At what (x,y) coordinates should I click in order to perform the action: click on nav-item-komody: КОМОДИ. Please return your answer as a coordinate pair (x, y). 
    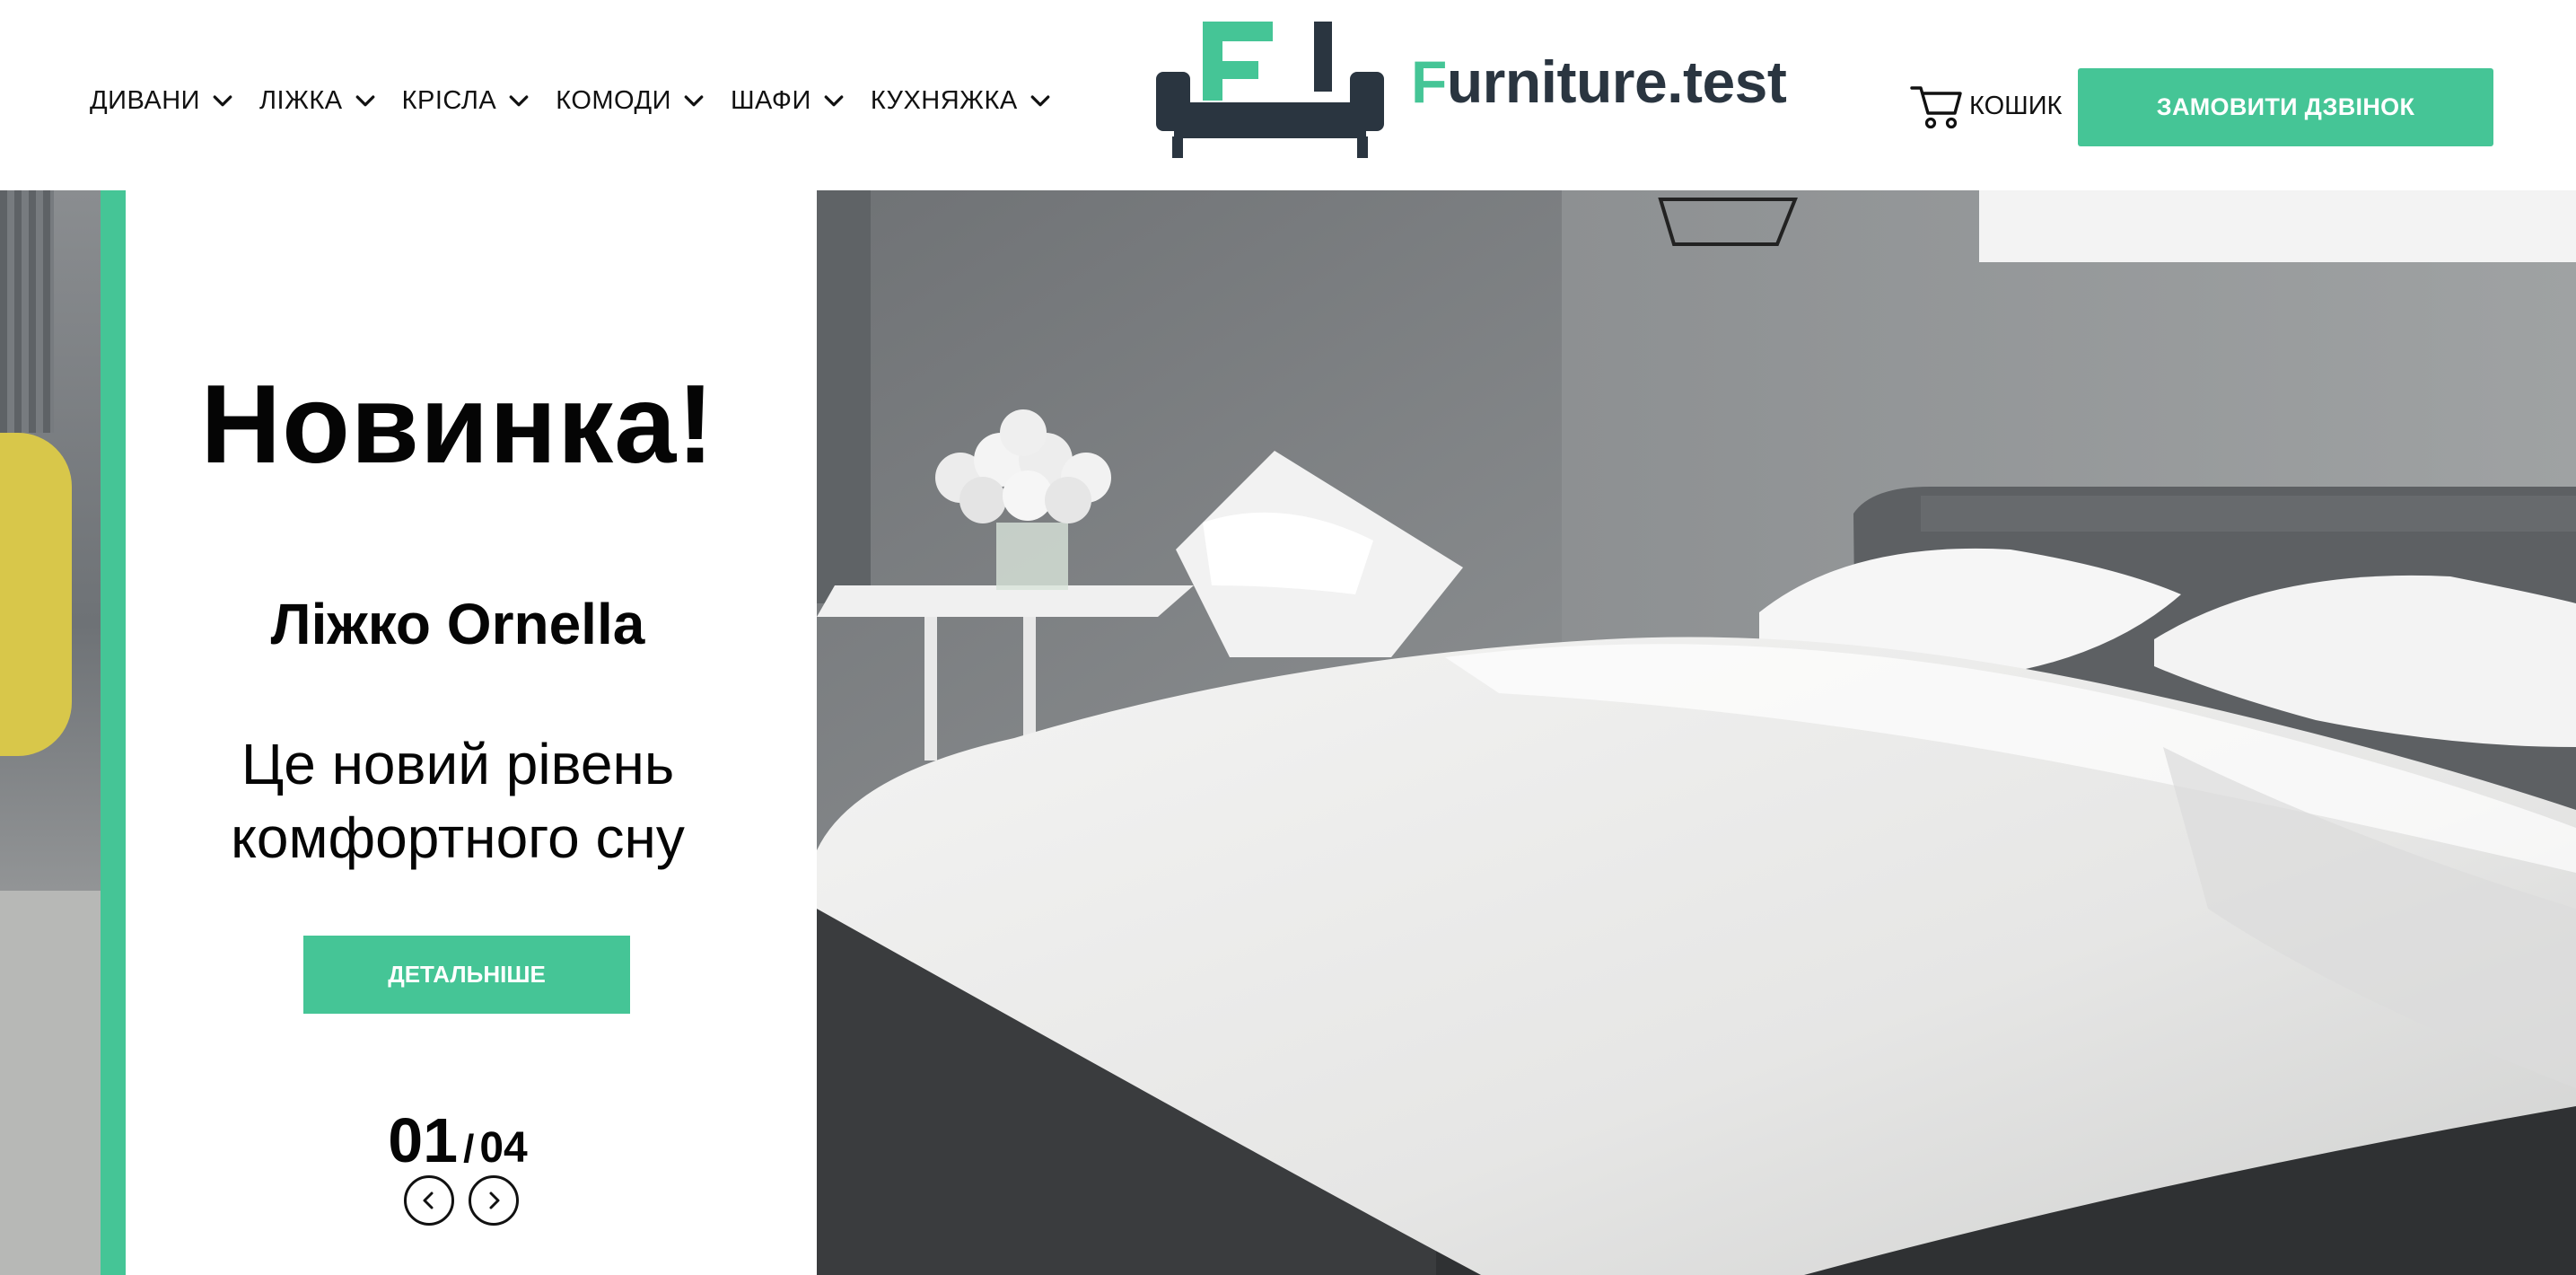
    Looking at the image, I should click on (631, 101).